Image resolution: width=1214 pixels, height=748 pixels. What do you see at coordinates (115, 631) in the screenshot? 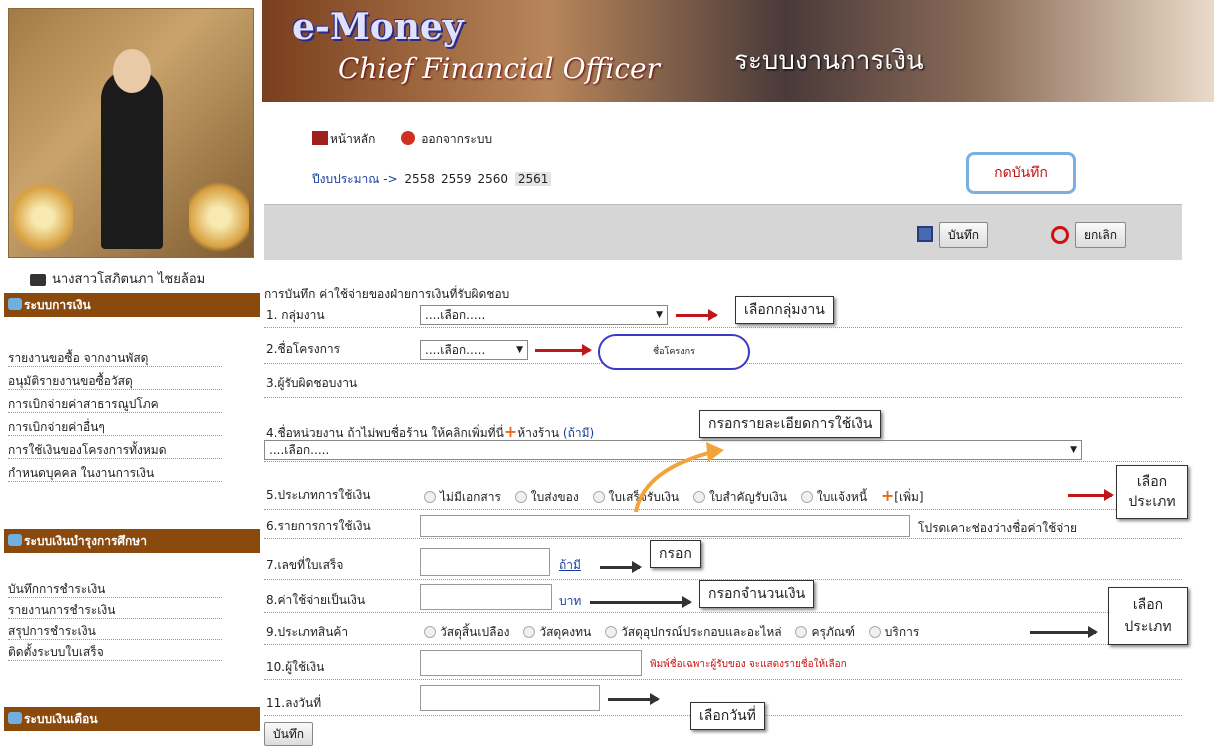
I see `menu-item: สรุปการชำระเงิน` at bounding box center [115, 631].